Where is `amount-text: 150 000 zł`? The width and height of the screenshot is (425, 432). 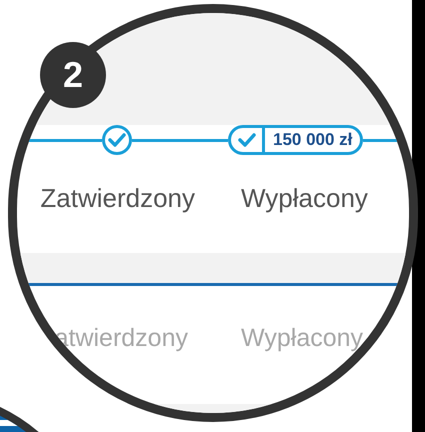 amount-text: 150 000 zł is located at coordinates (313, 140).